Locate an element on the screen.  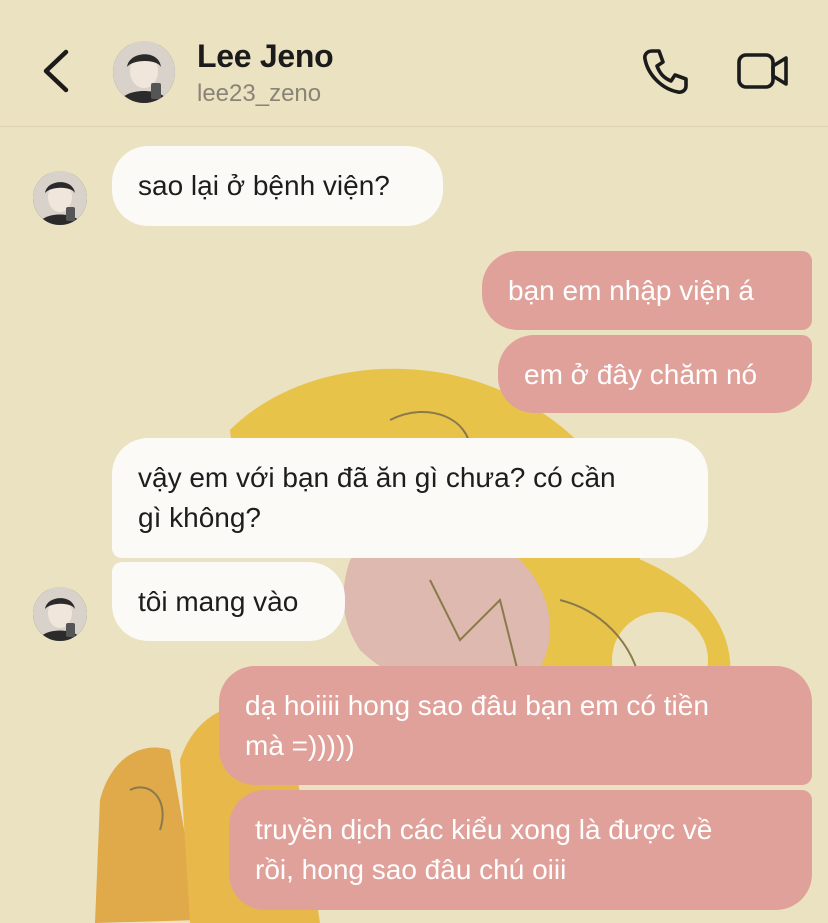
contact-avatar is located at coordinates (144, 72).